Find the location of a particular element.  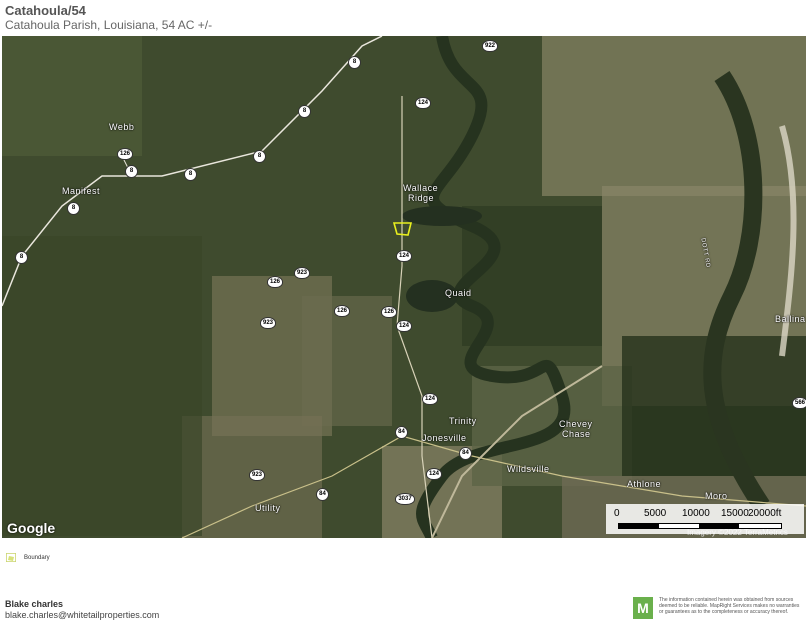

place-label-webb: Webb is located at coordinates (122, 127).